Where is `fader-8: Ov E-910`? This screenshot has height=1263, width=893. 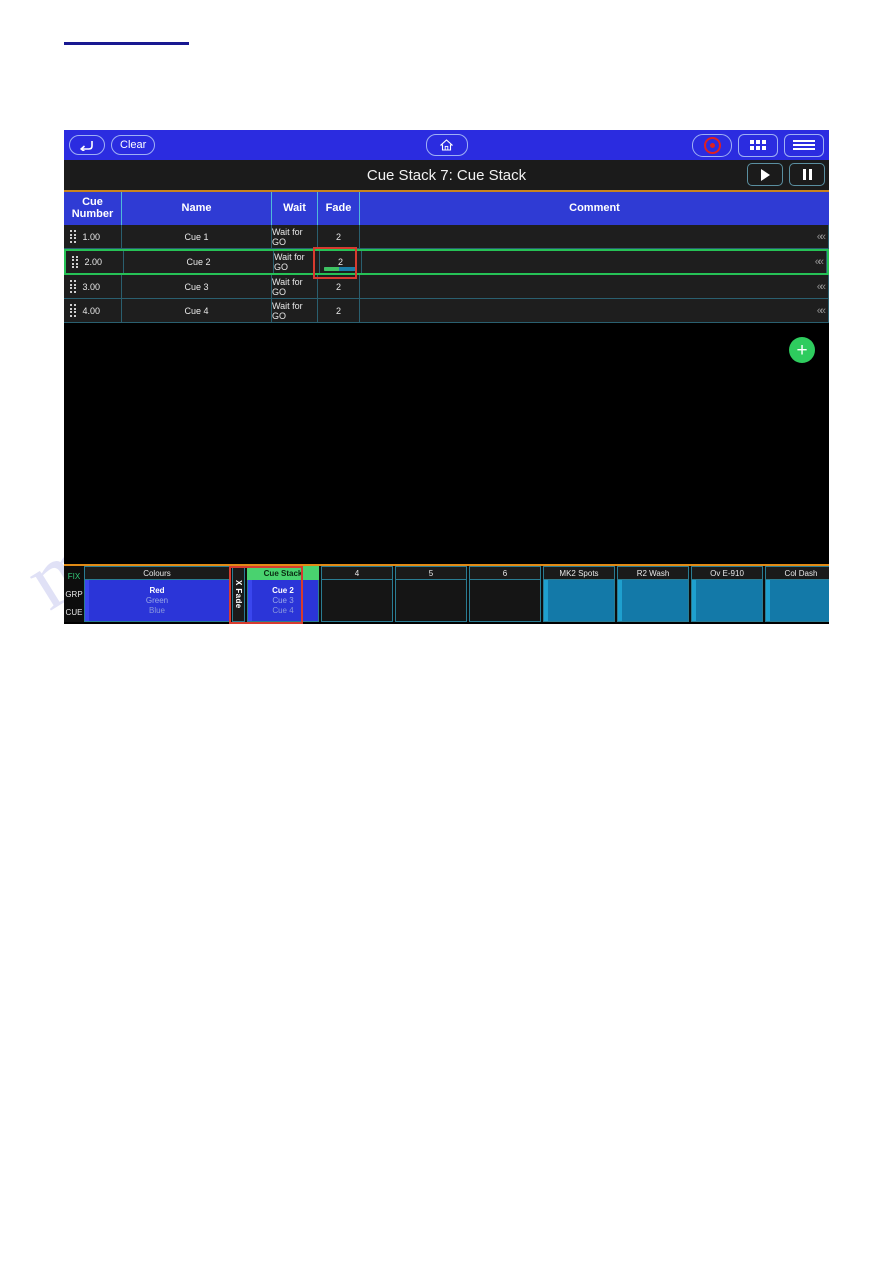 fader-8: Ov E-910 is located at coordinates (727, 594).